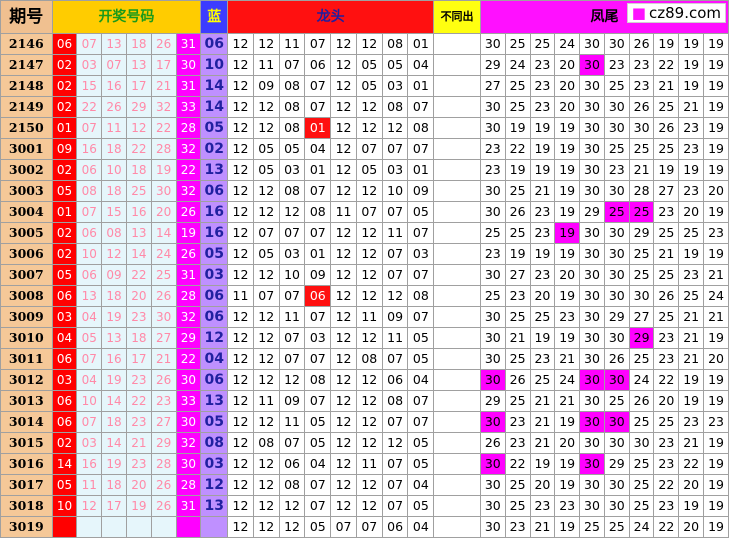 The height and width of the screenshot is (538, 729). I want to click on red-ball-cell: 05, so click(64, 485).